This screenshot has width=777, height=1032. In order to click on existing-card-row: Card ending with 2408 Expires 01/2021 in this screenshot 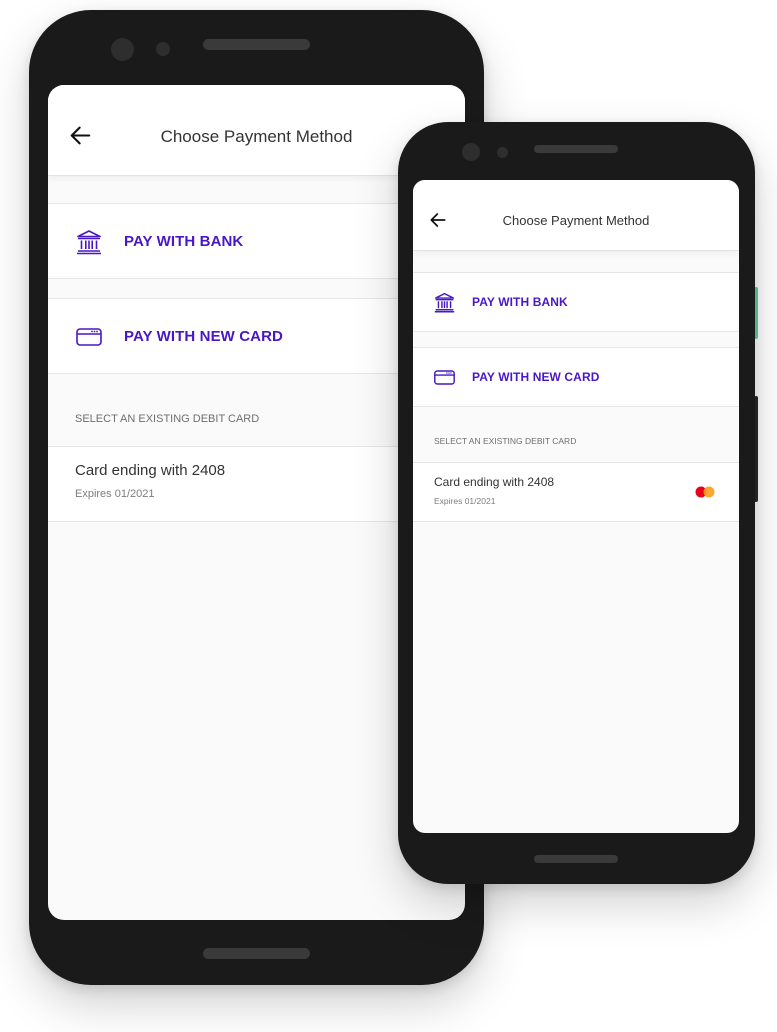, I will do `click(576, 492)`.